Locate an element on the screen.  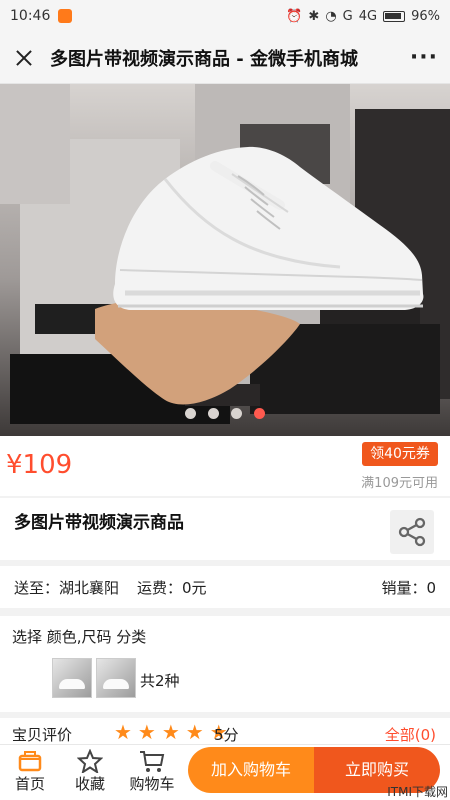
share-button is located at coordinates (412, 532).